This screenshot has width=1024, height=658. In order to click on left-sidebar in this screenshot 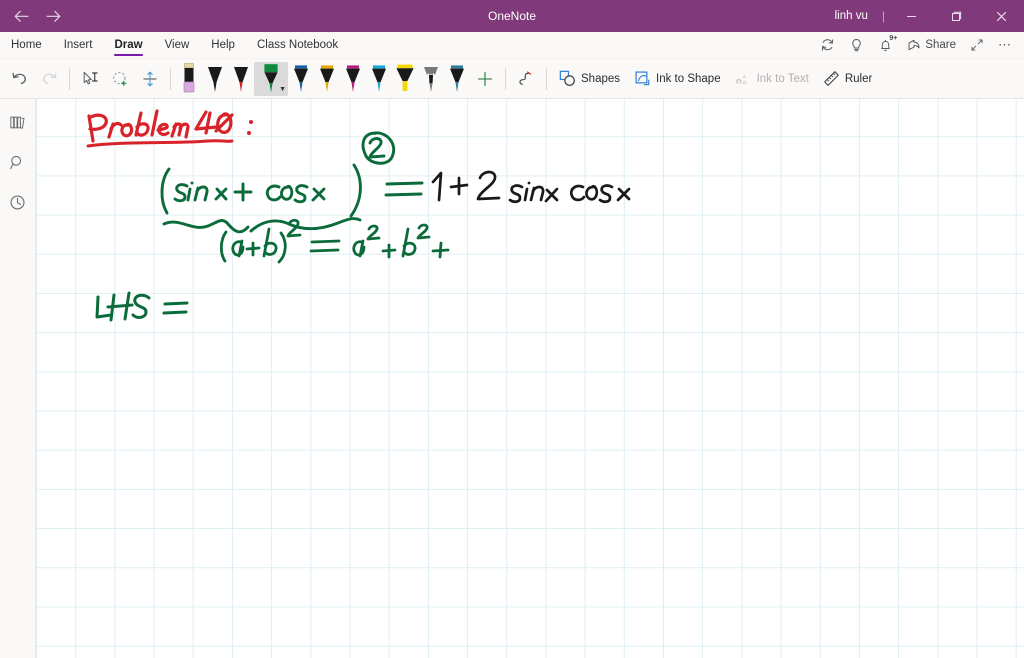, I will do `click(18, 378)`.